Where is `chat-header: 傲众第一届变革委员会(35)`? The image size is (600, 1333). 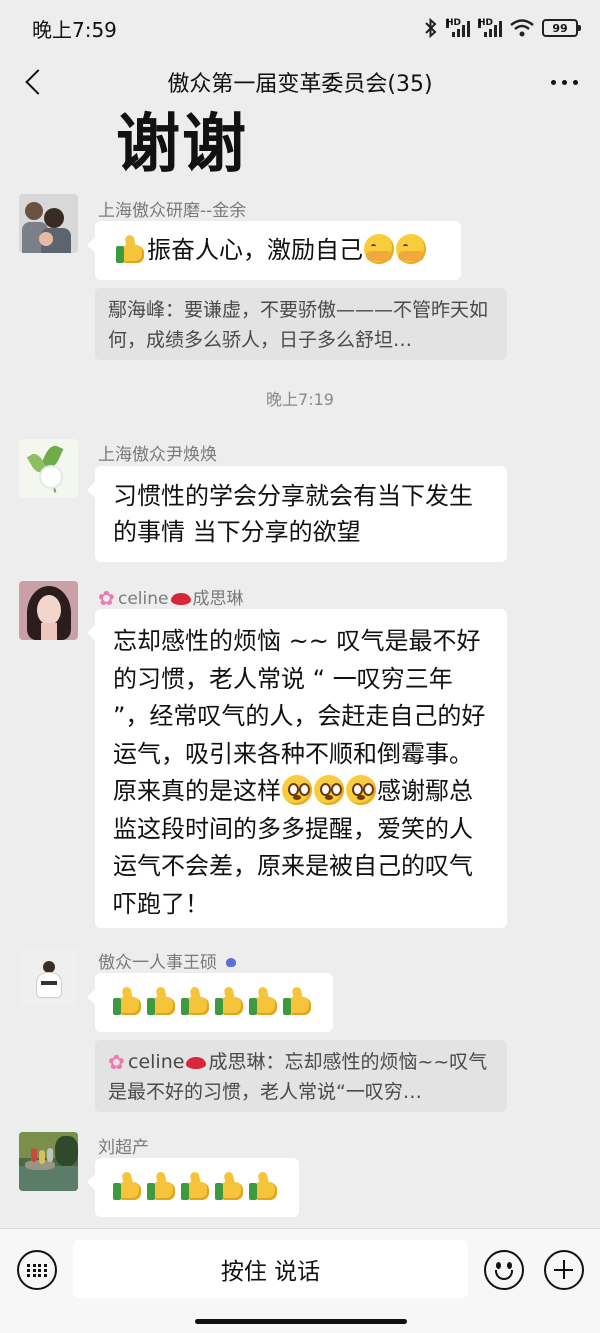 chat-header: 傲众第一届变革委员会(35) is located at coordinates (300, 82).